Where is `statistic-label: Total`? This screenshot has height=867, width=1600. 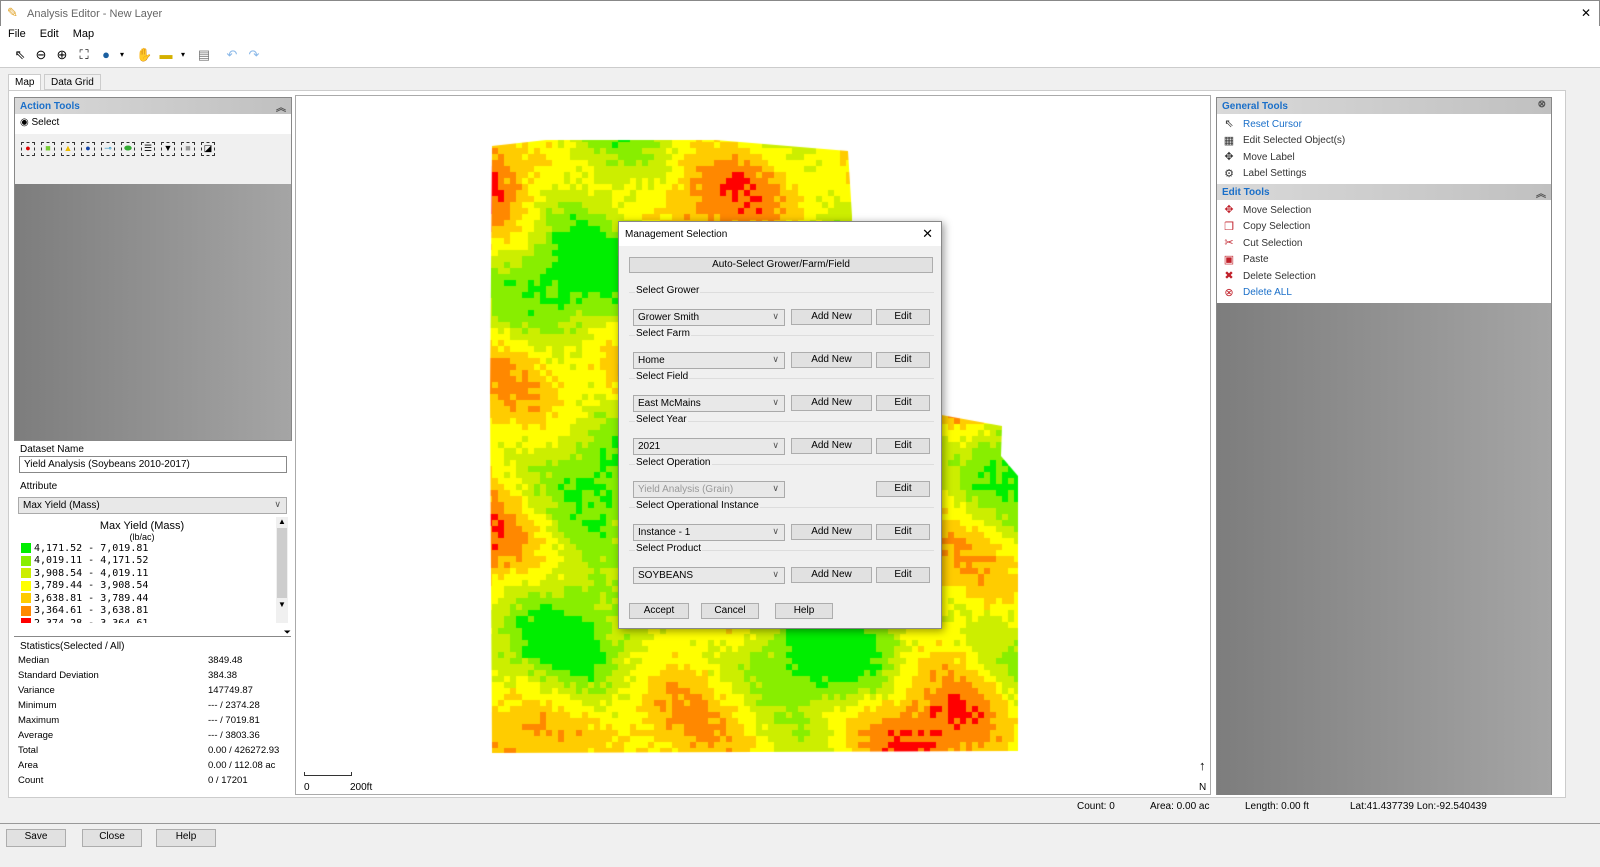
statistic-label: Total is located at coordinates (28, 750).